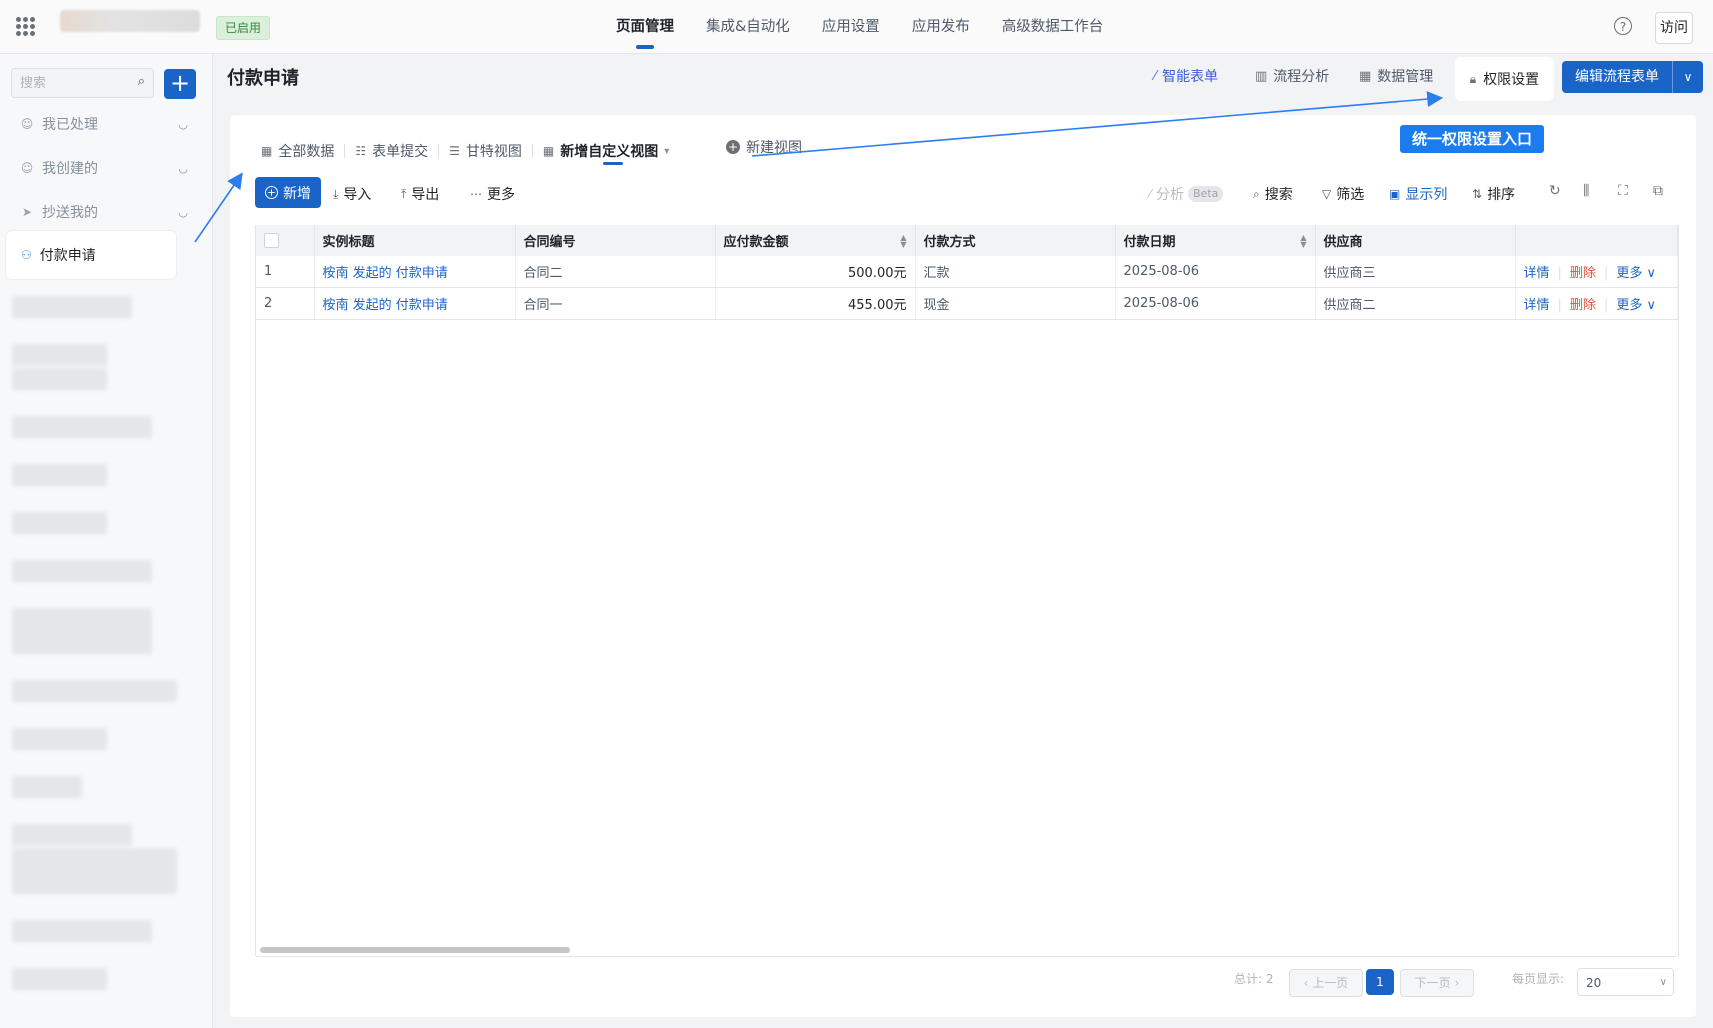 The width and height of the screenshot is (1713, 1028). What do you see at coordinates (415, 240) in the screenshot?
I see `col-header-title: 实例标题` at bounding box center [415, 240].